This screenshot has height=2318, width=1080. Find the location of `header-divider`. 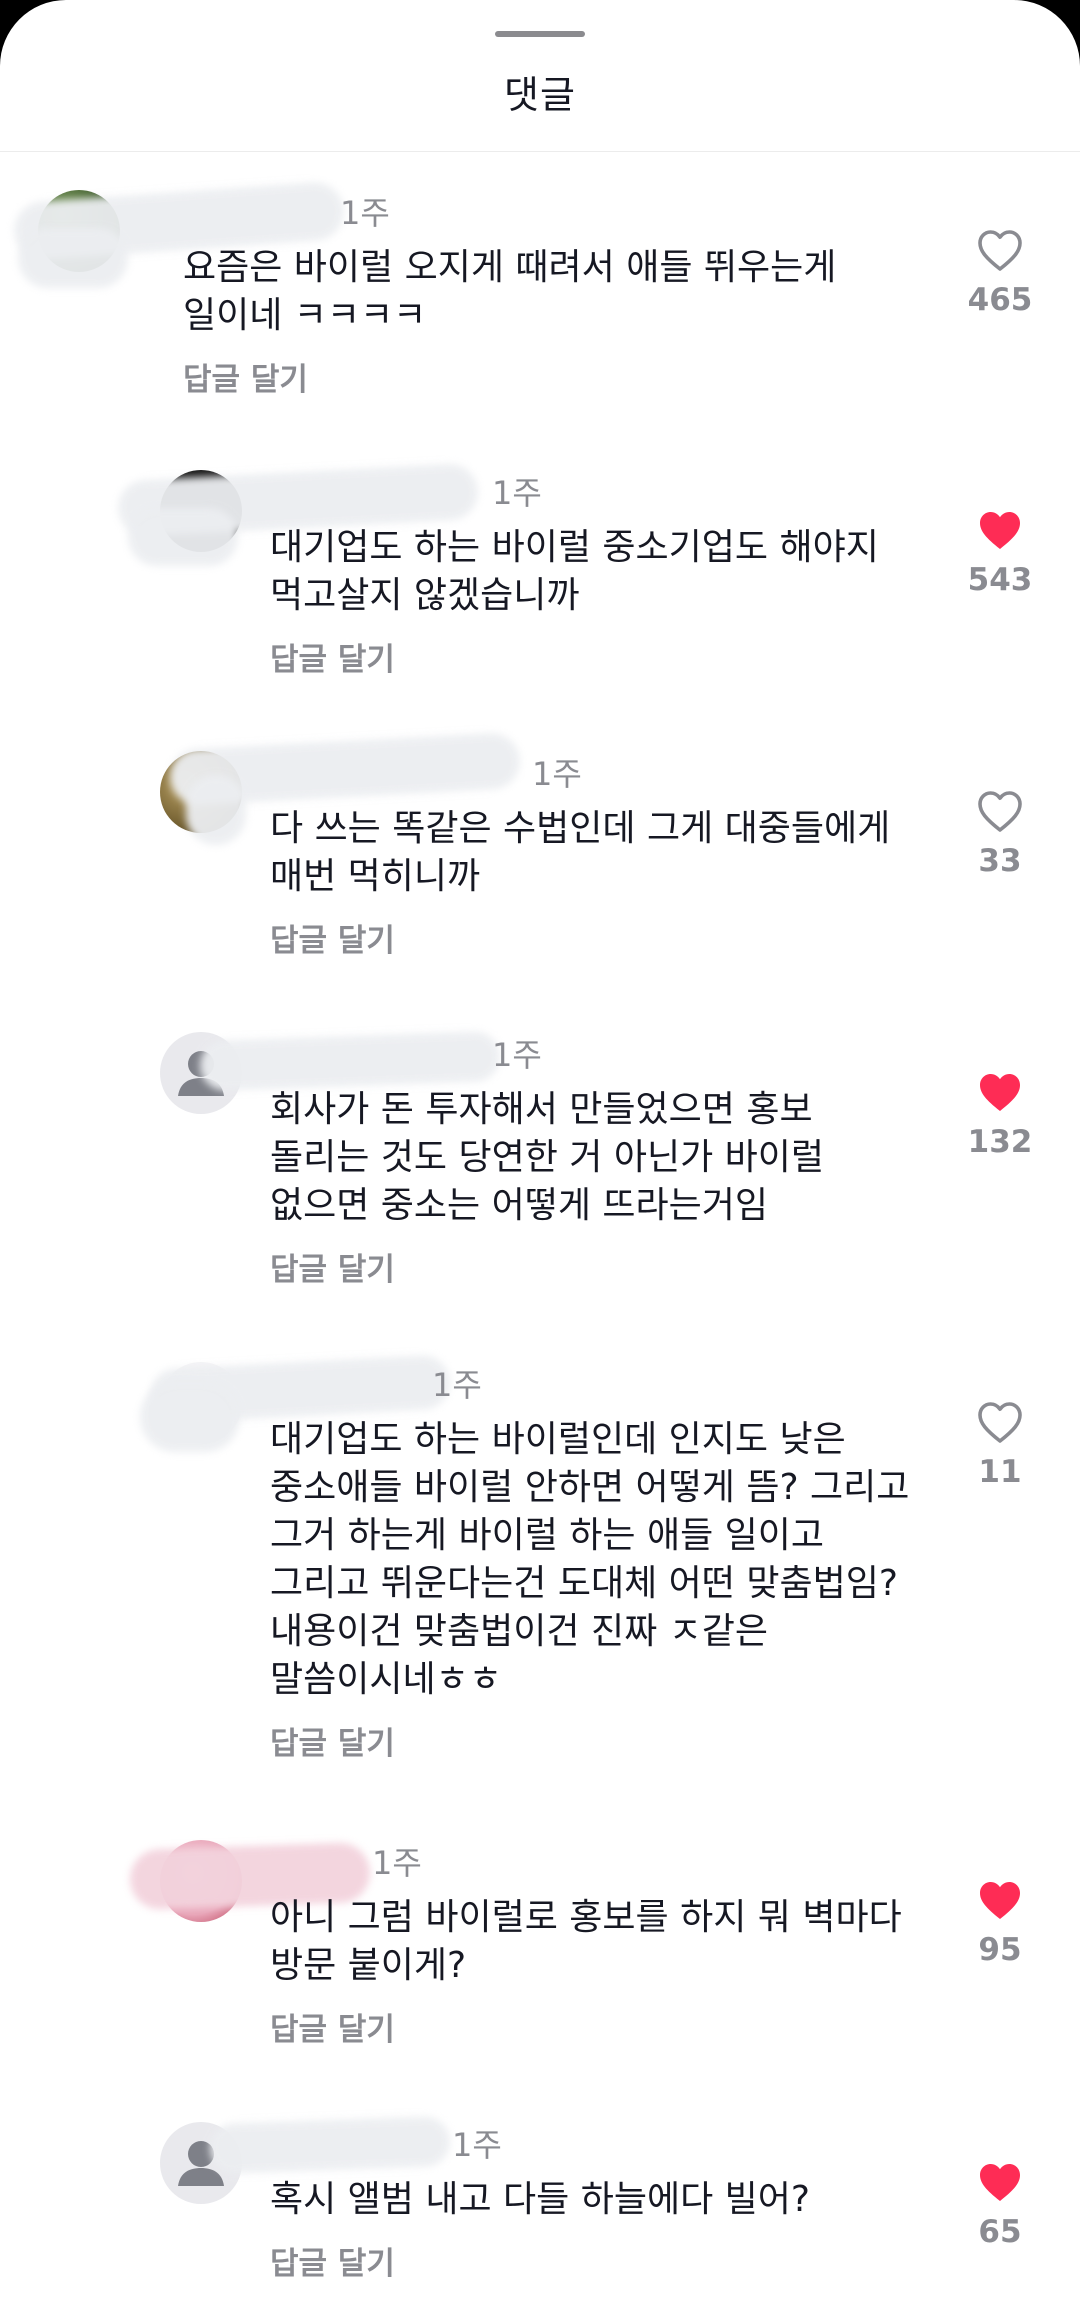

header-divider is located at coordinates (540, 151).